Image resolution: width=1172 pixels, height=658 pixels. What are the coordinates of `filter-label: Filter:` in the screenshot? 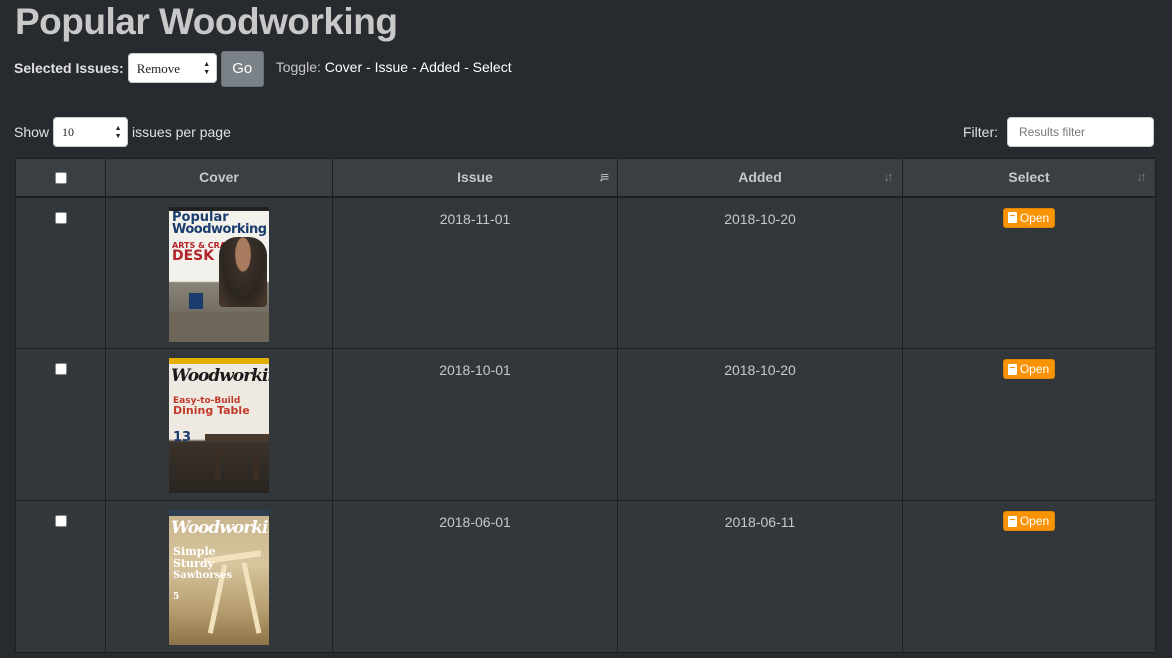 It's located at (980, 132).